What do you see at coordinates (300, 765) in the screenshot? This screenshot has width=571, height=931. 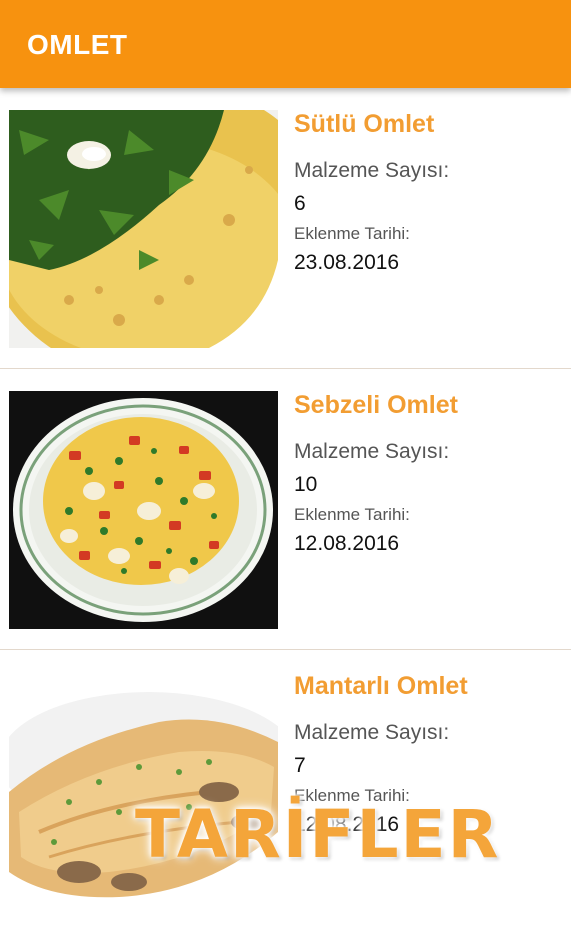 I see `ingredient-count-value: 7` at bounding box center [300, 765].